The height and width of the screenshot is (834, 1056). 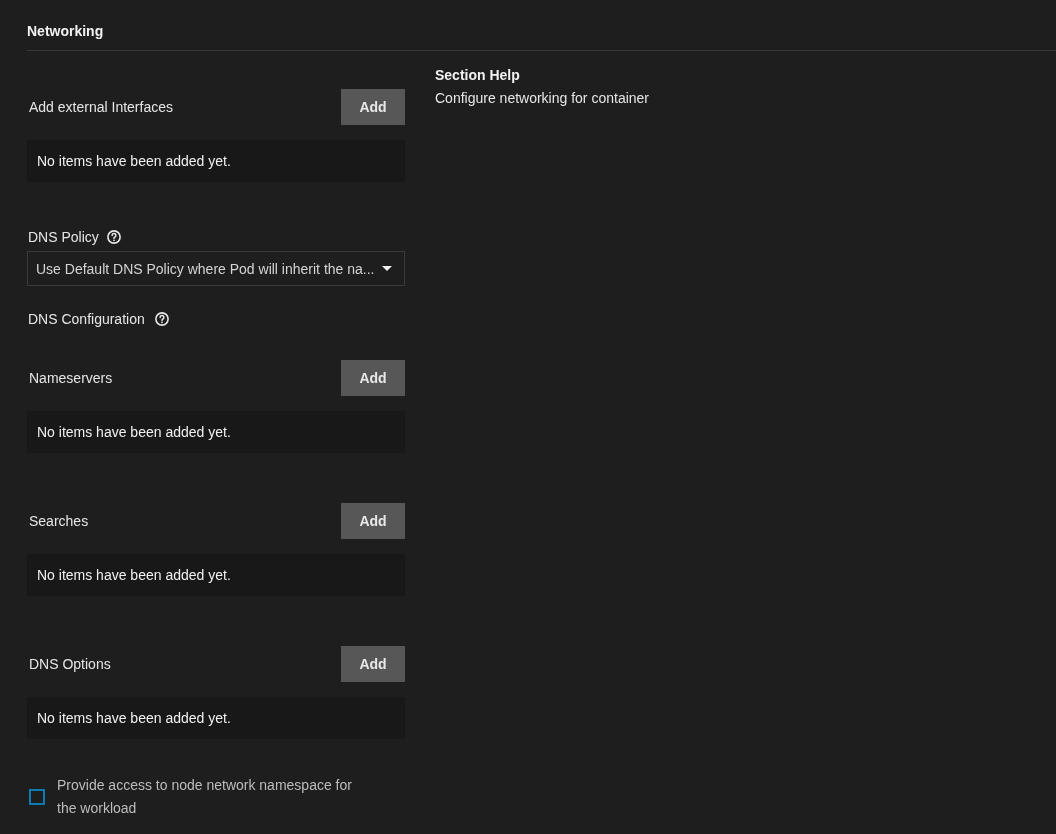 I want to click on list-label: DNS Options, so click(x=70, y=664).